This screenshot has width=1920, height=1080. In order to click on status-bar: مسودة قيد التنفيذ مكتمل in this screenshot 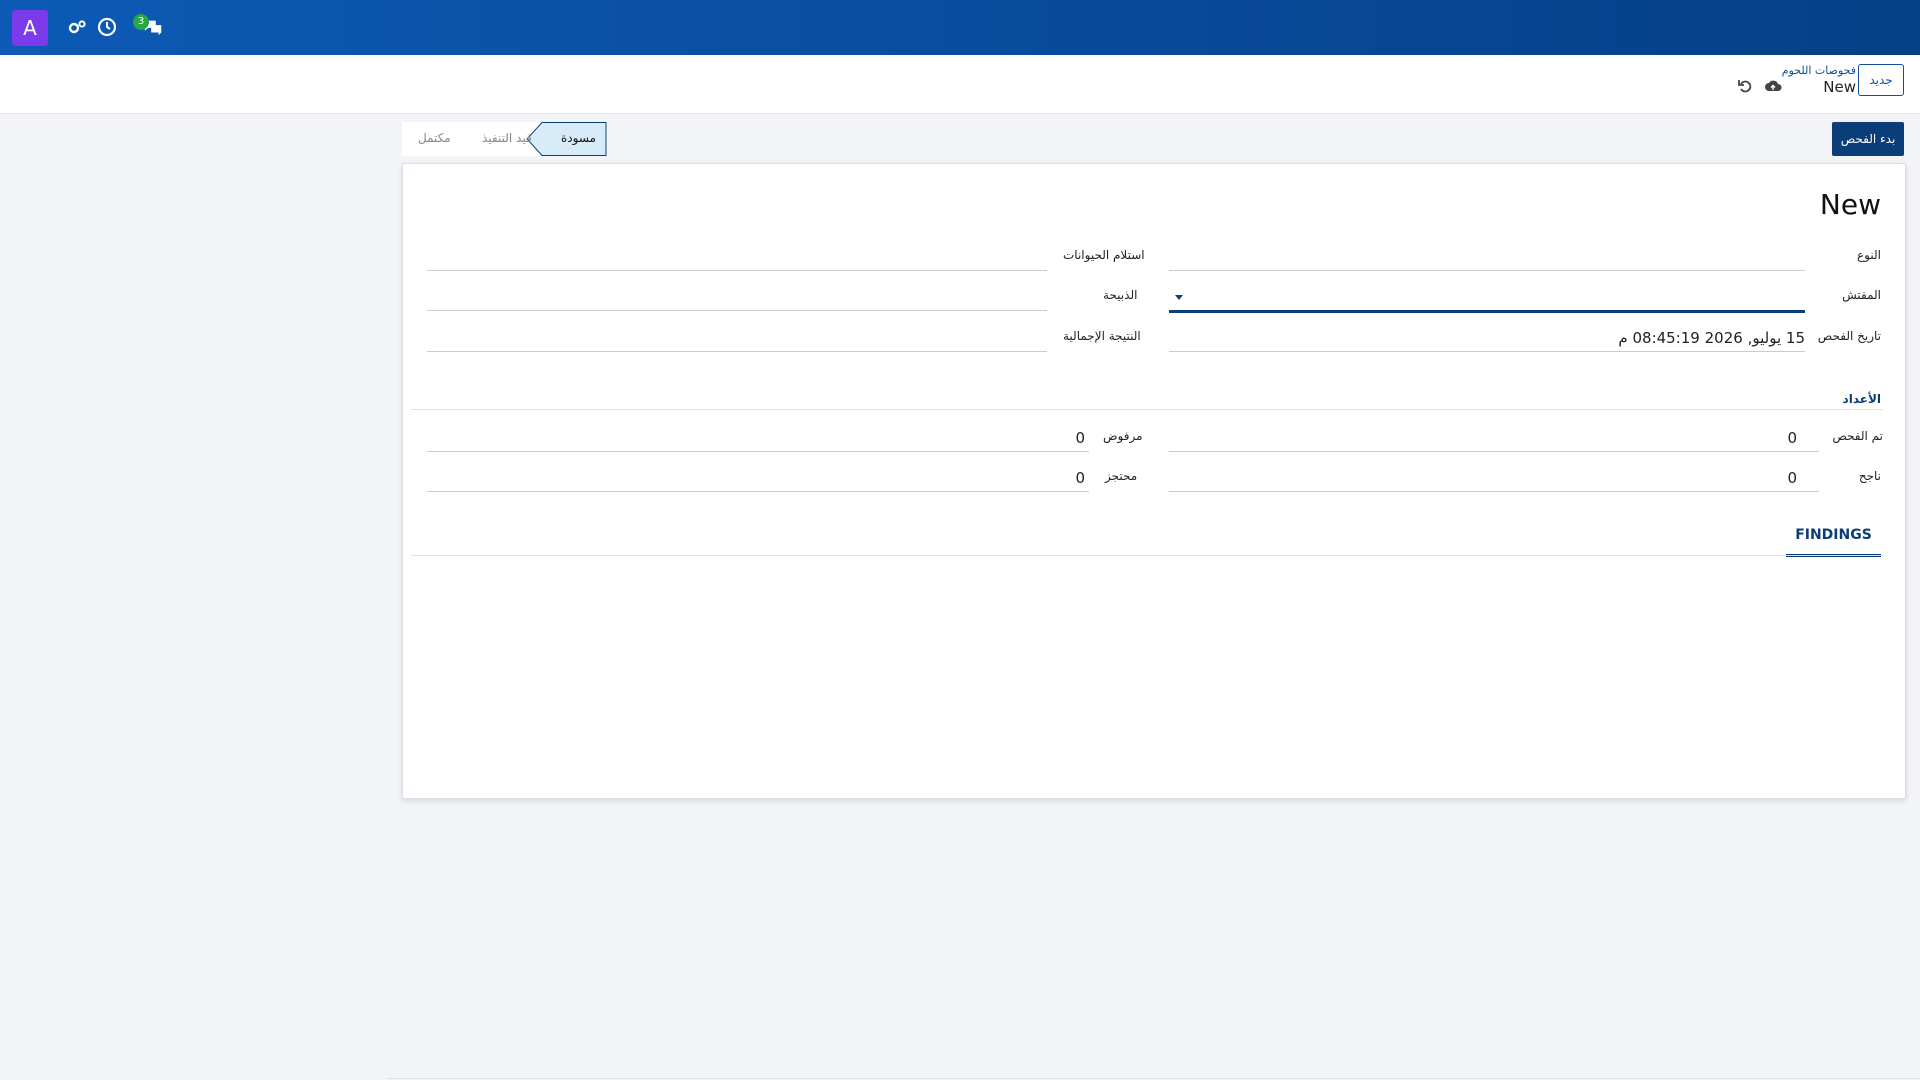, I will do `click(504, 139)`.